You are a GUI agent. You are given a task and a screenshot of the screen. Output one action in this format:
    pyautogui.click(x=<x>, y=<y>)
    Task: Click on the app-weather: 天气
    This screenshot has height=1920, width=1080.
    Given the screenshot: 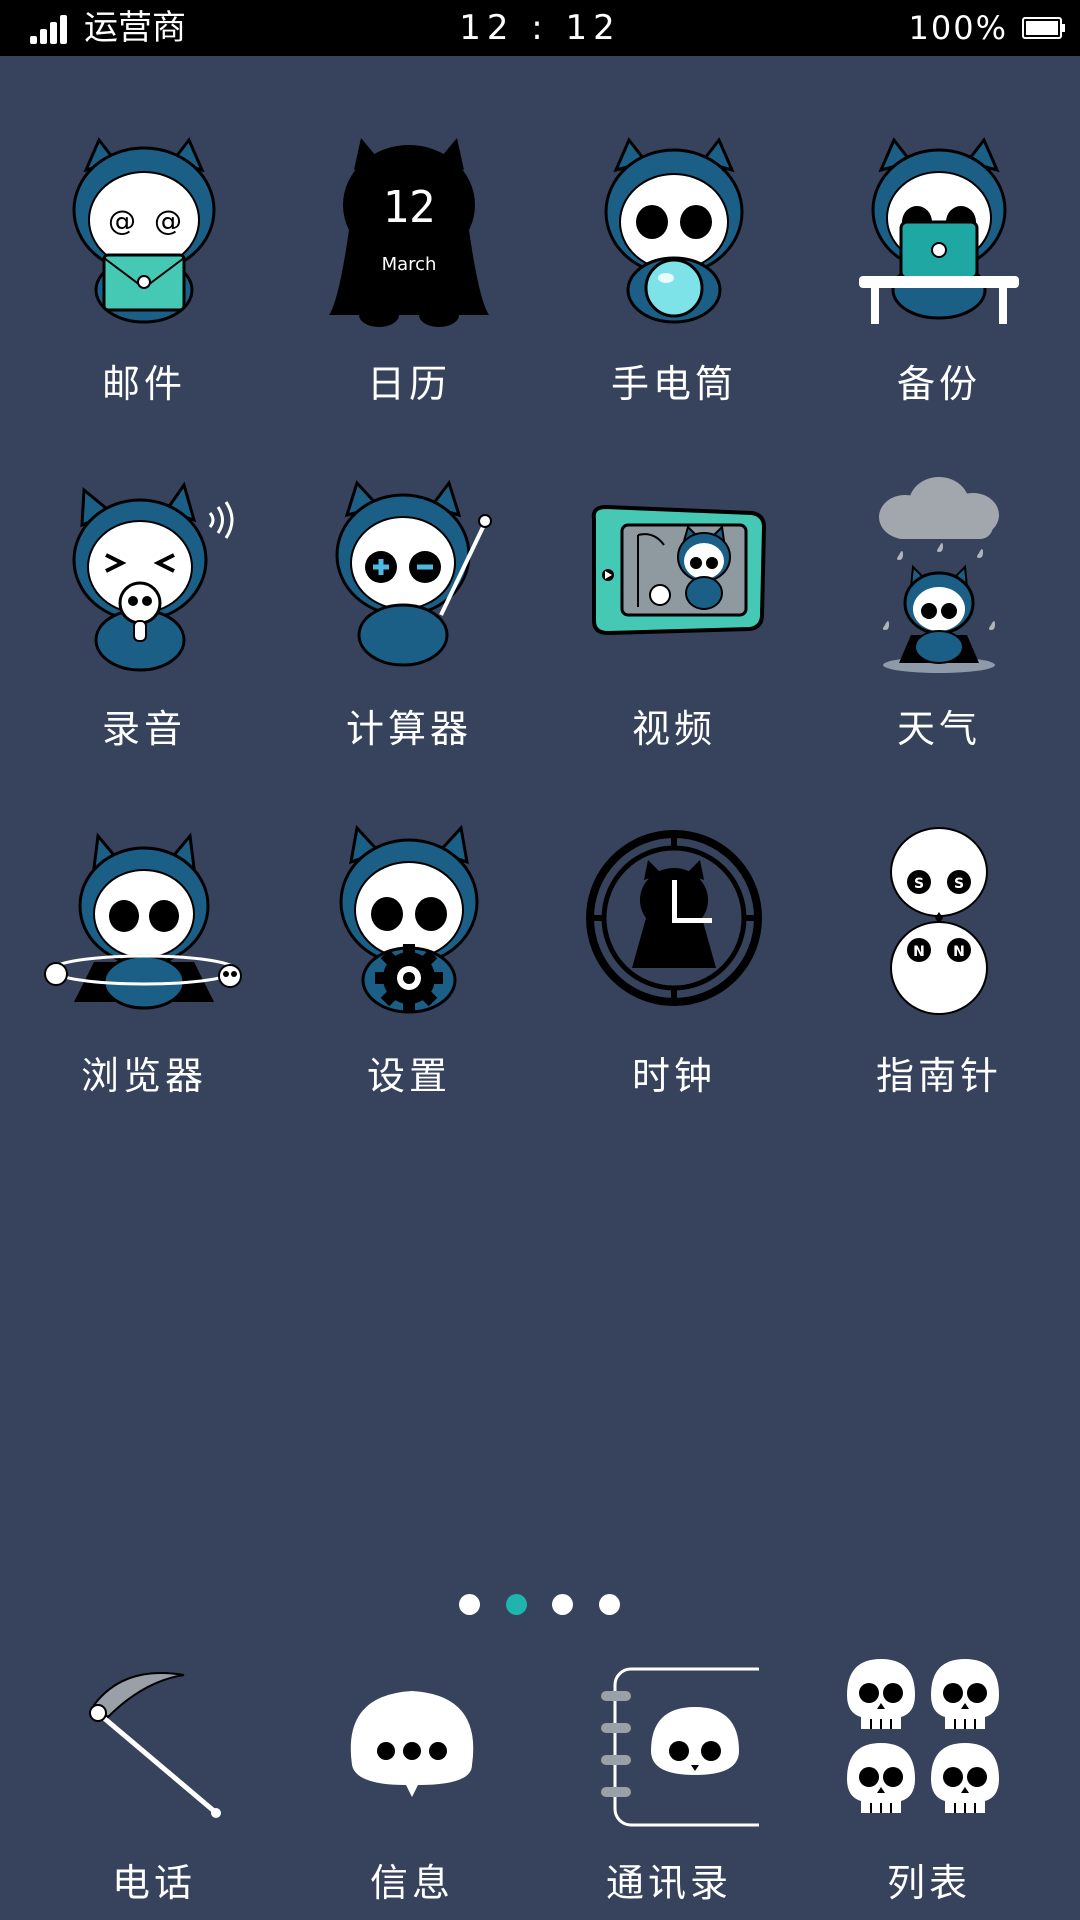 What is the action you would take?
    pyautogui.click(x=939, y=625)
    